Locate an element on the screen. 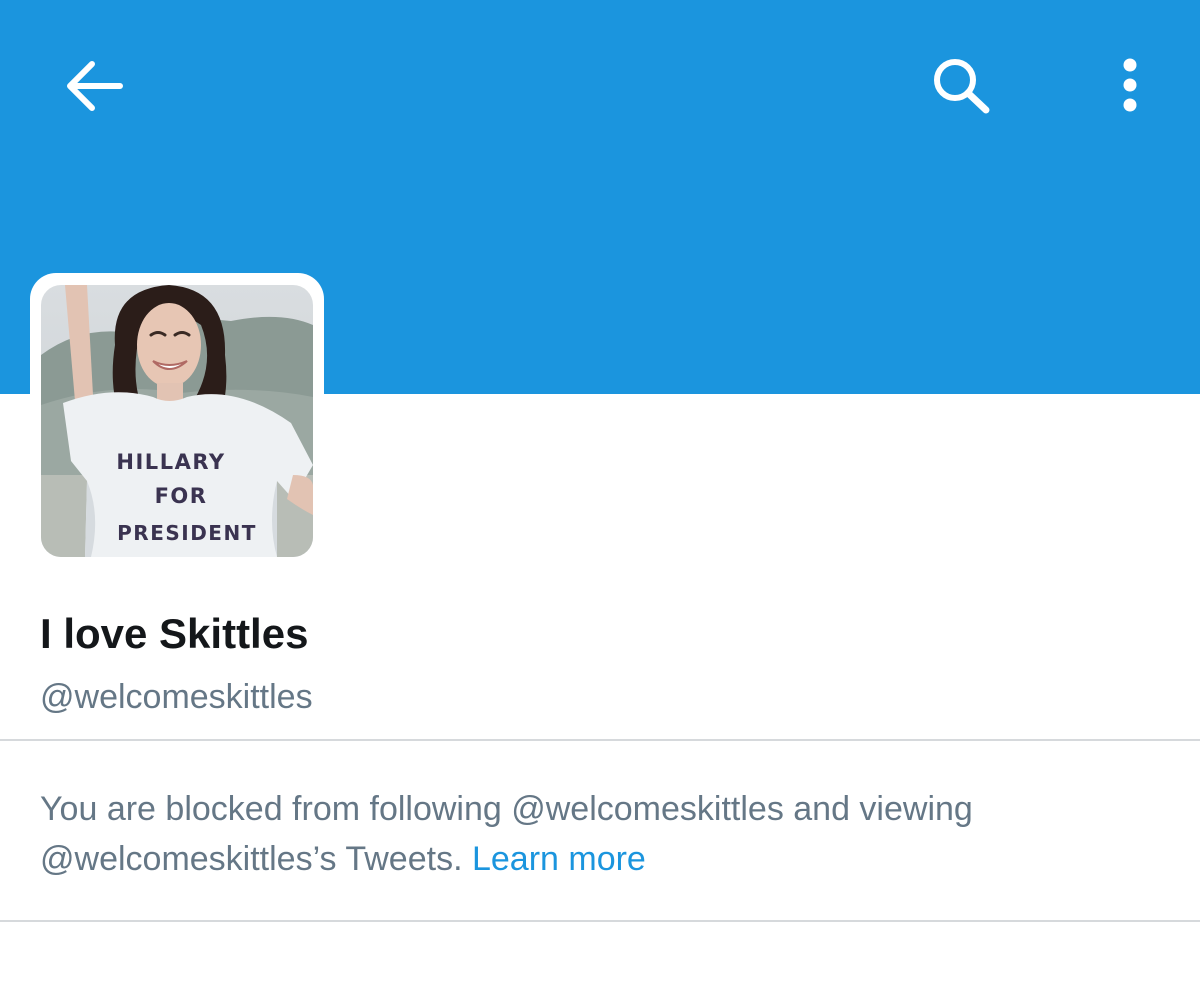 The height and width of the screenshot is (1004, 1200). back-button is located at coordinates (94, 86).